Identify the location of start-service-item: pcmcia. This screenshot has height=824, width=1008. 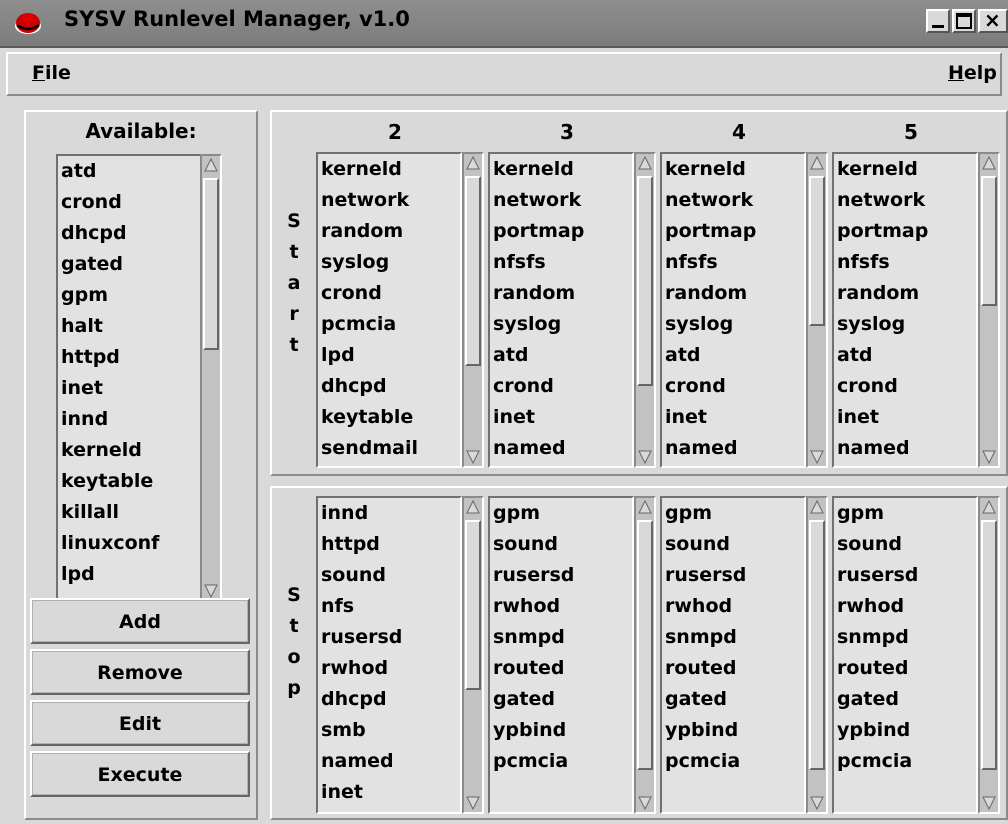
(389, 324).